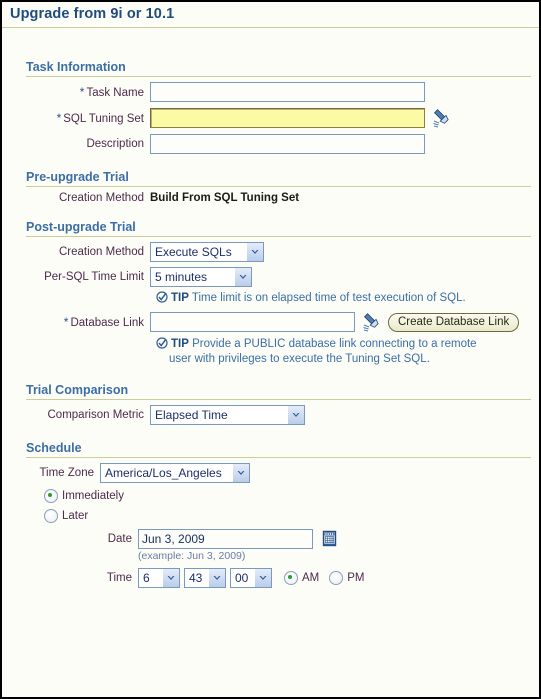 The height and width of the screenshot is (699, 541). Describe the element at coordinates (270, 249) in the screenshot. I see `field-row-post-creation-method: Creation Method Execute SQLs` at that location.